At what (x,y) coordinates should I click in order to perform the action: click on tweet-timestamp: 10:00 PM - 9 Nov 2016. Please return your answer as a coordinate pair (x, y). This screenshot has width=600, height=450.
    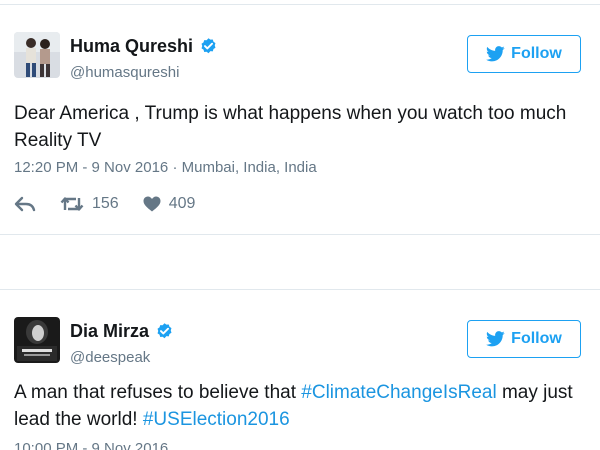
    Looking at the image, I should click on (91, 445).